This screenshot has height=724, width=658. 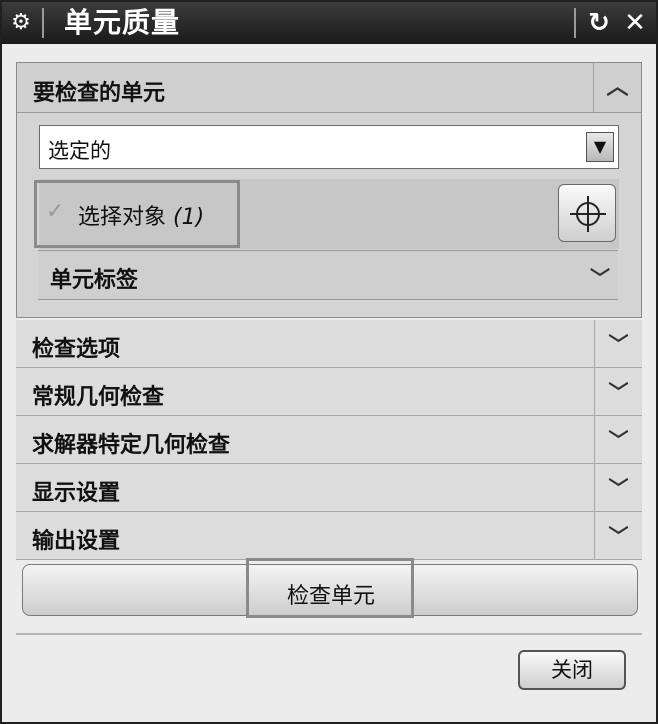 I want to click on section-solver-specific-geometry-checks: 求解器特定几何检查 ﹀, so click(x=329, y=440).